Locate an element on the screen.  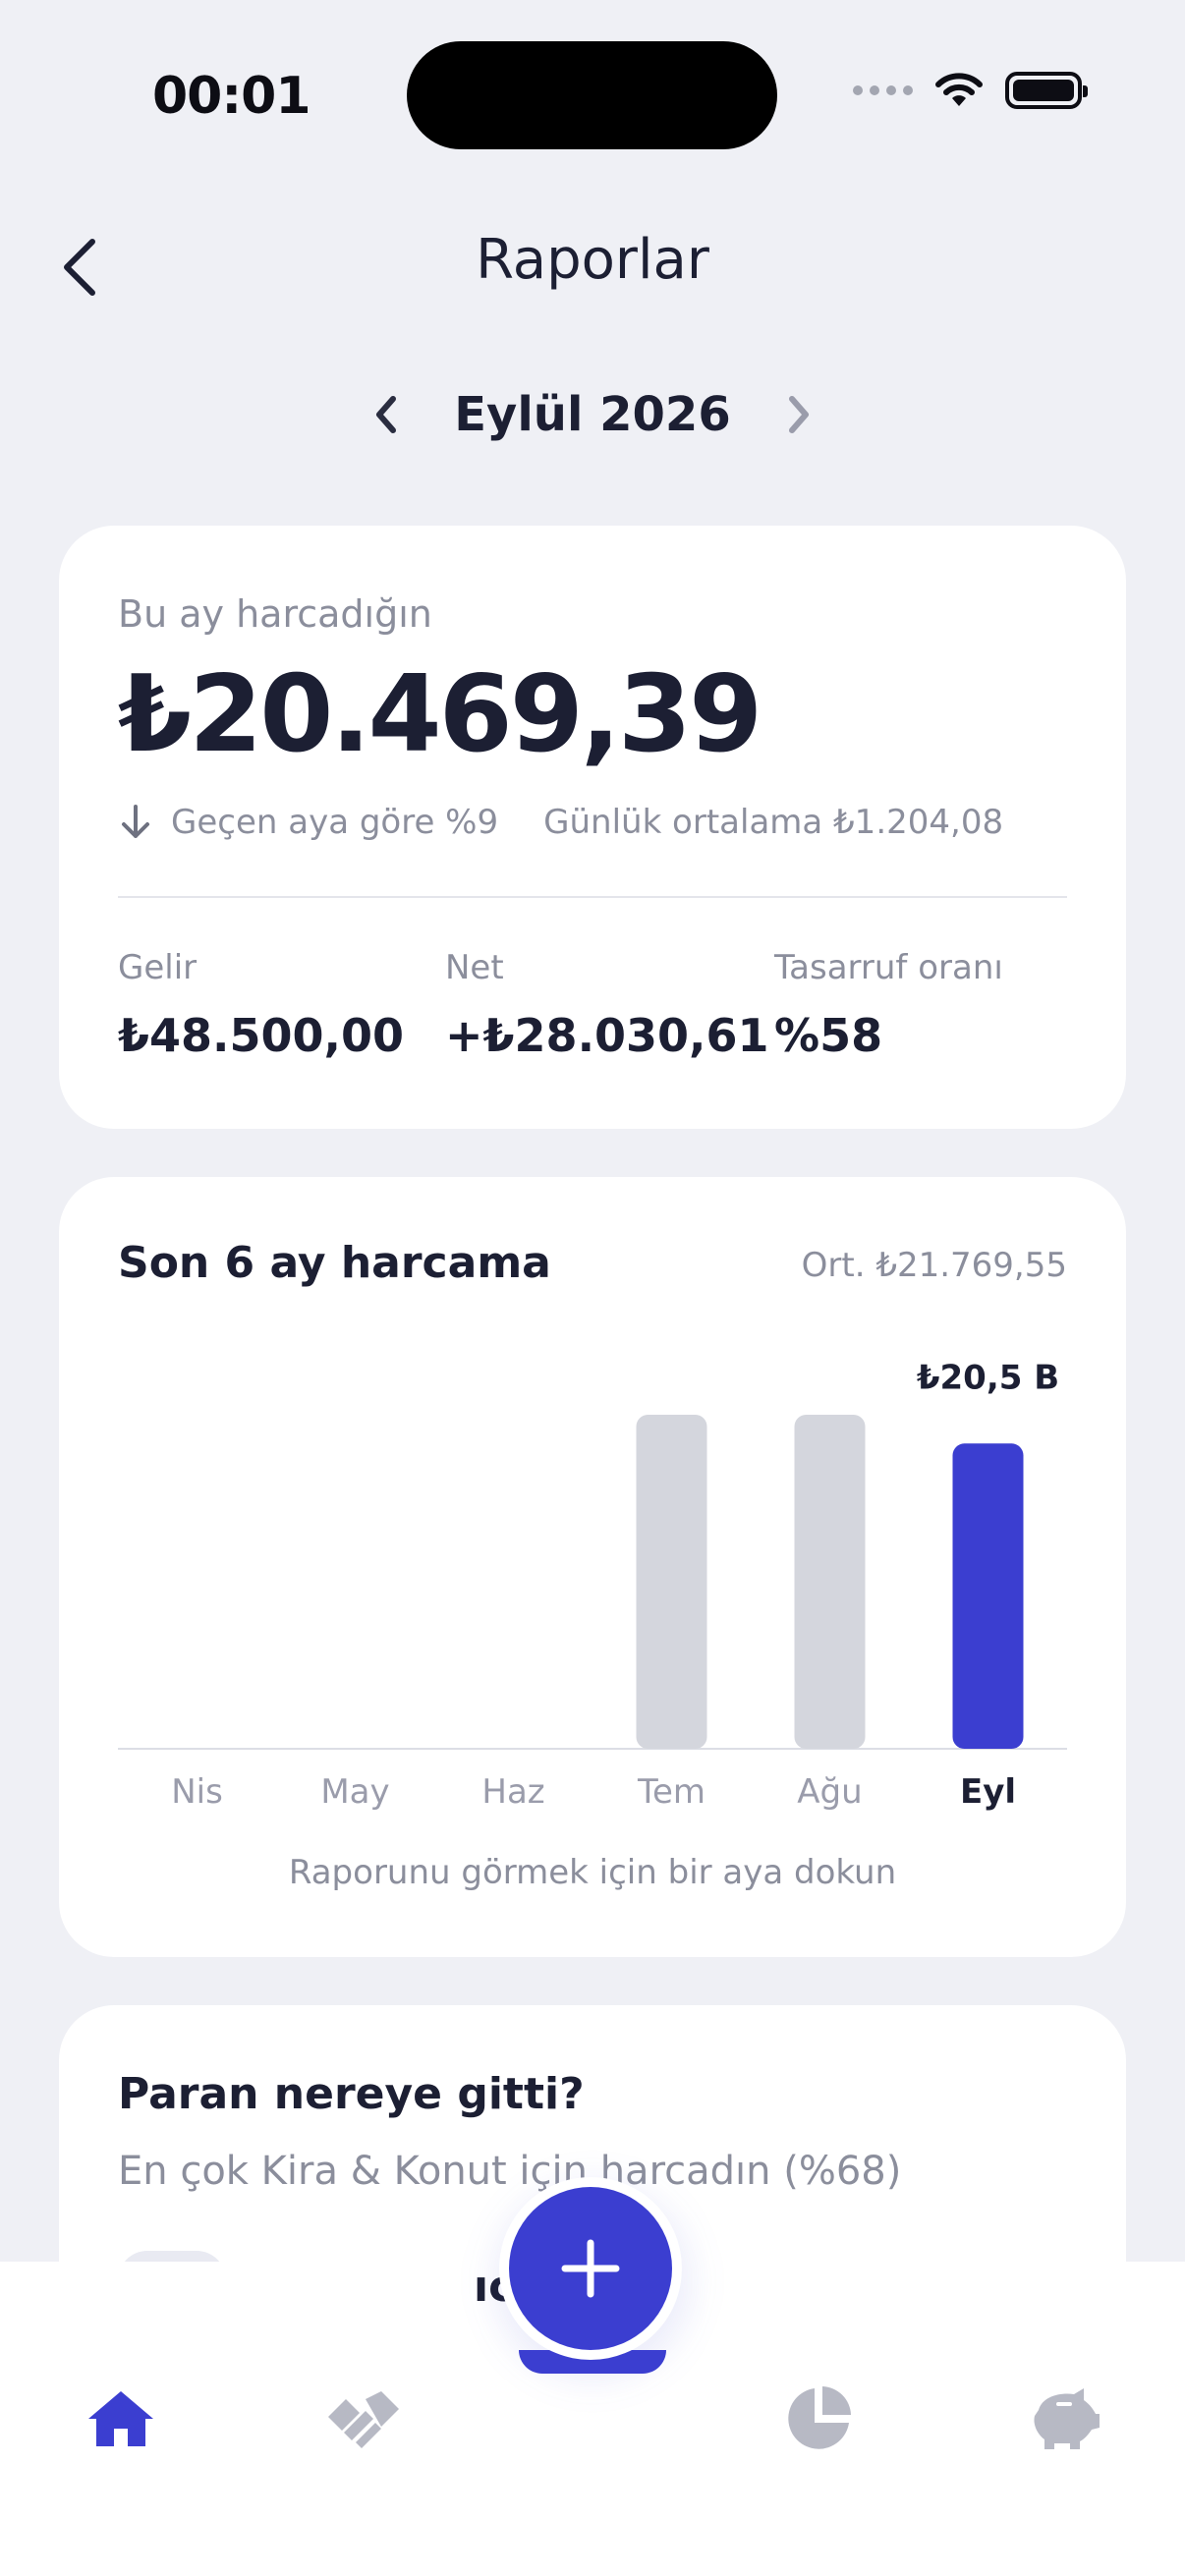
cellular-signal-icon is located at coordinates (883, 90).